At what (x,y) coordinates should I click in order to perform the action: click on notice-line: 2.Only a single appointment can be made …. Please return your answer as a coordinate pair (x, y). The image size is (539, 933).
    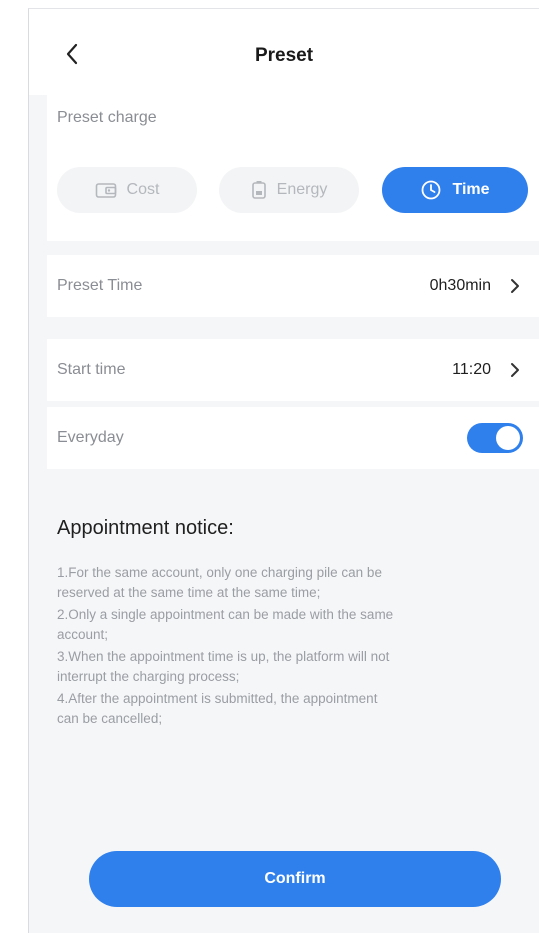
    Looking at the image, I should click on (225, 614).